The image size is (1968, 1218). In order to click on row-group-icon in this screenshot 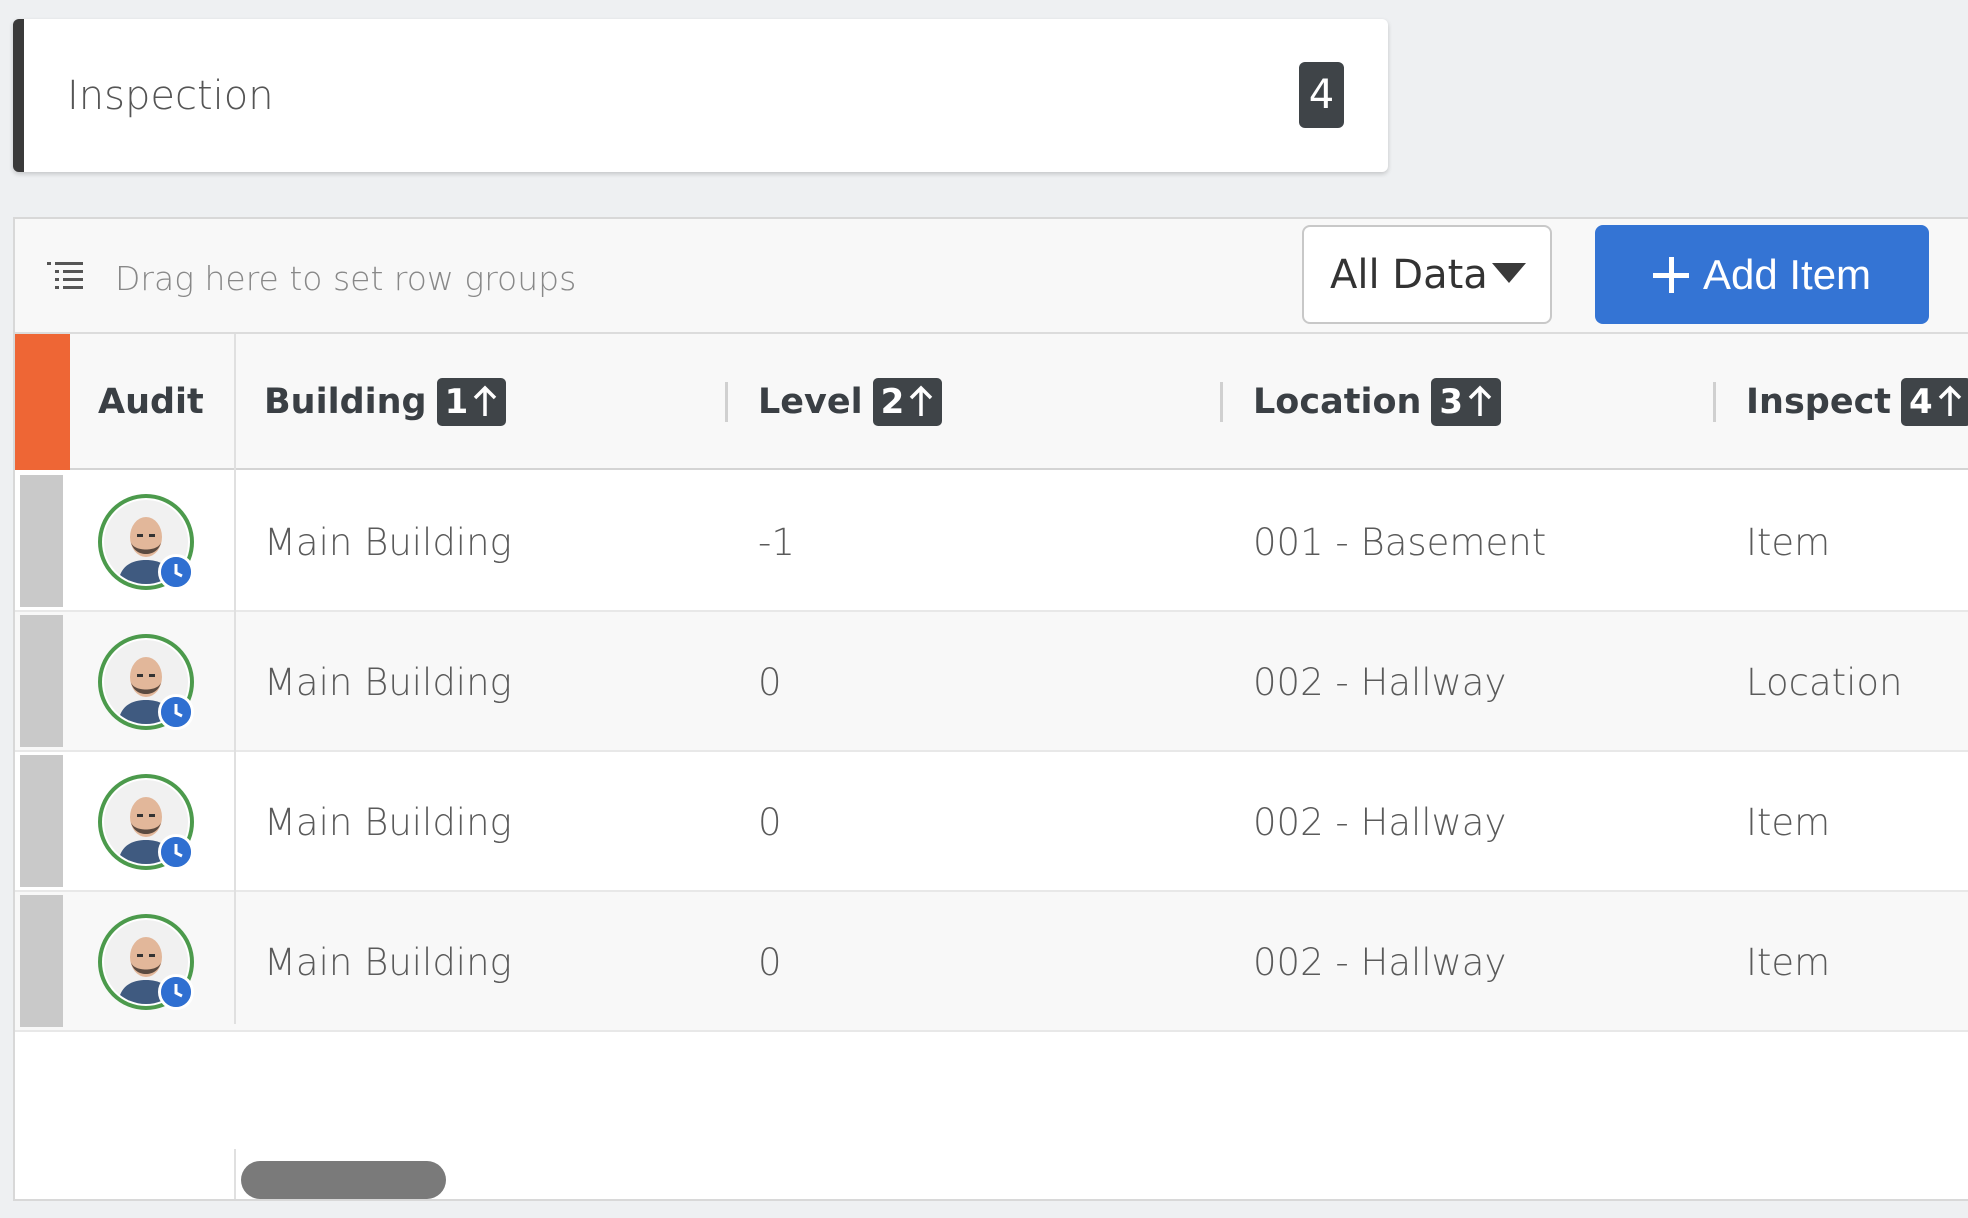, I will do `click(65, 275)`.